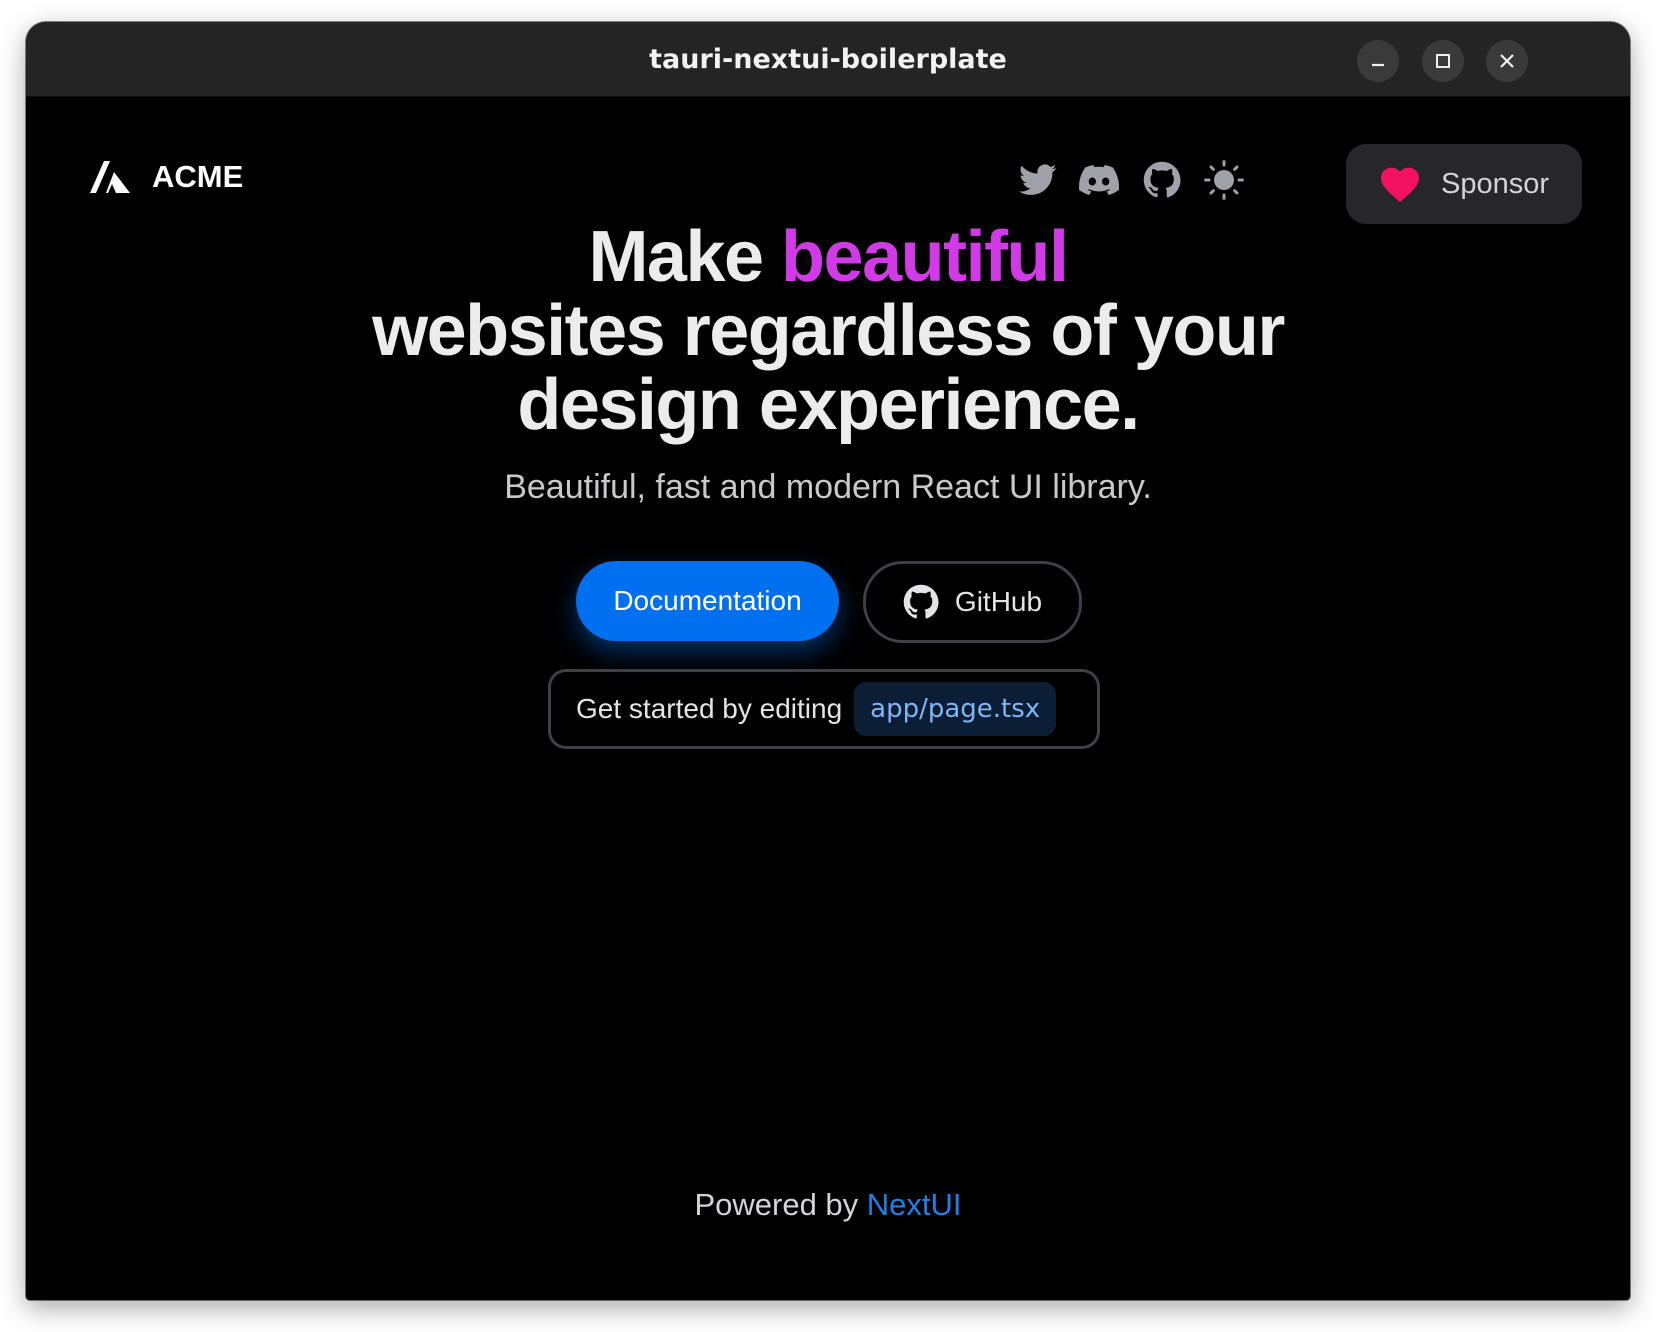 The image size is (1656, 1332). I want to click on sun-icon, so click(1224, 180).